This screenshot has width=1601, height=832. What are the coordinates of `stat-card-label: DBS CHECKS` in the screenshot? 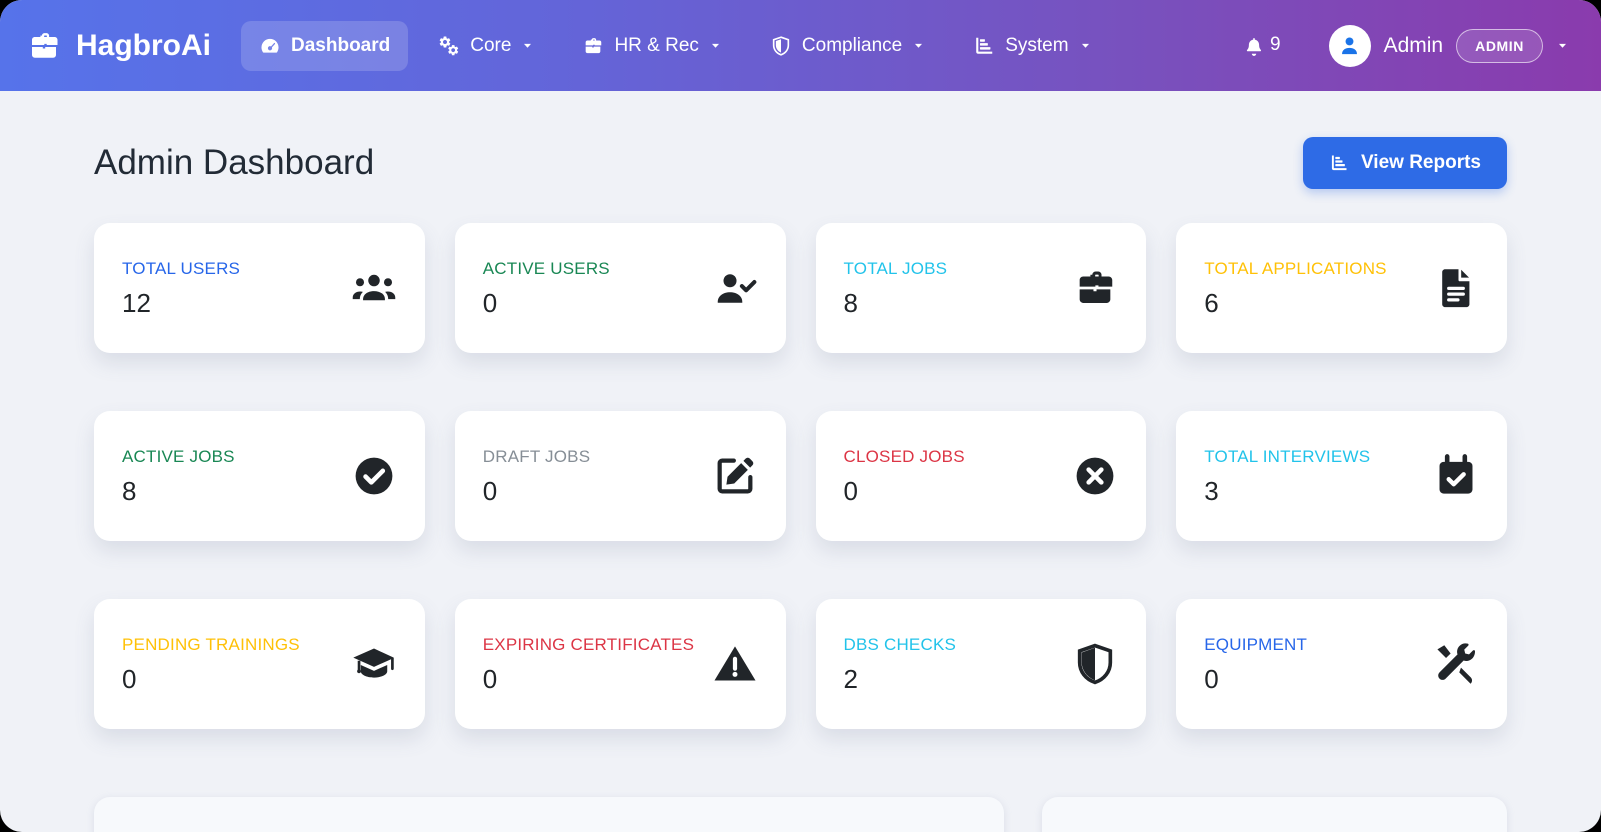 It's located at (900, 644).